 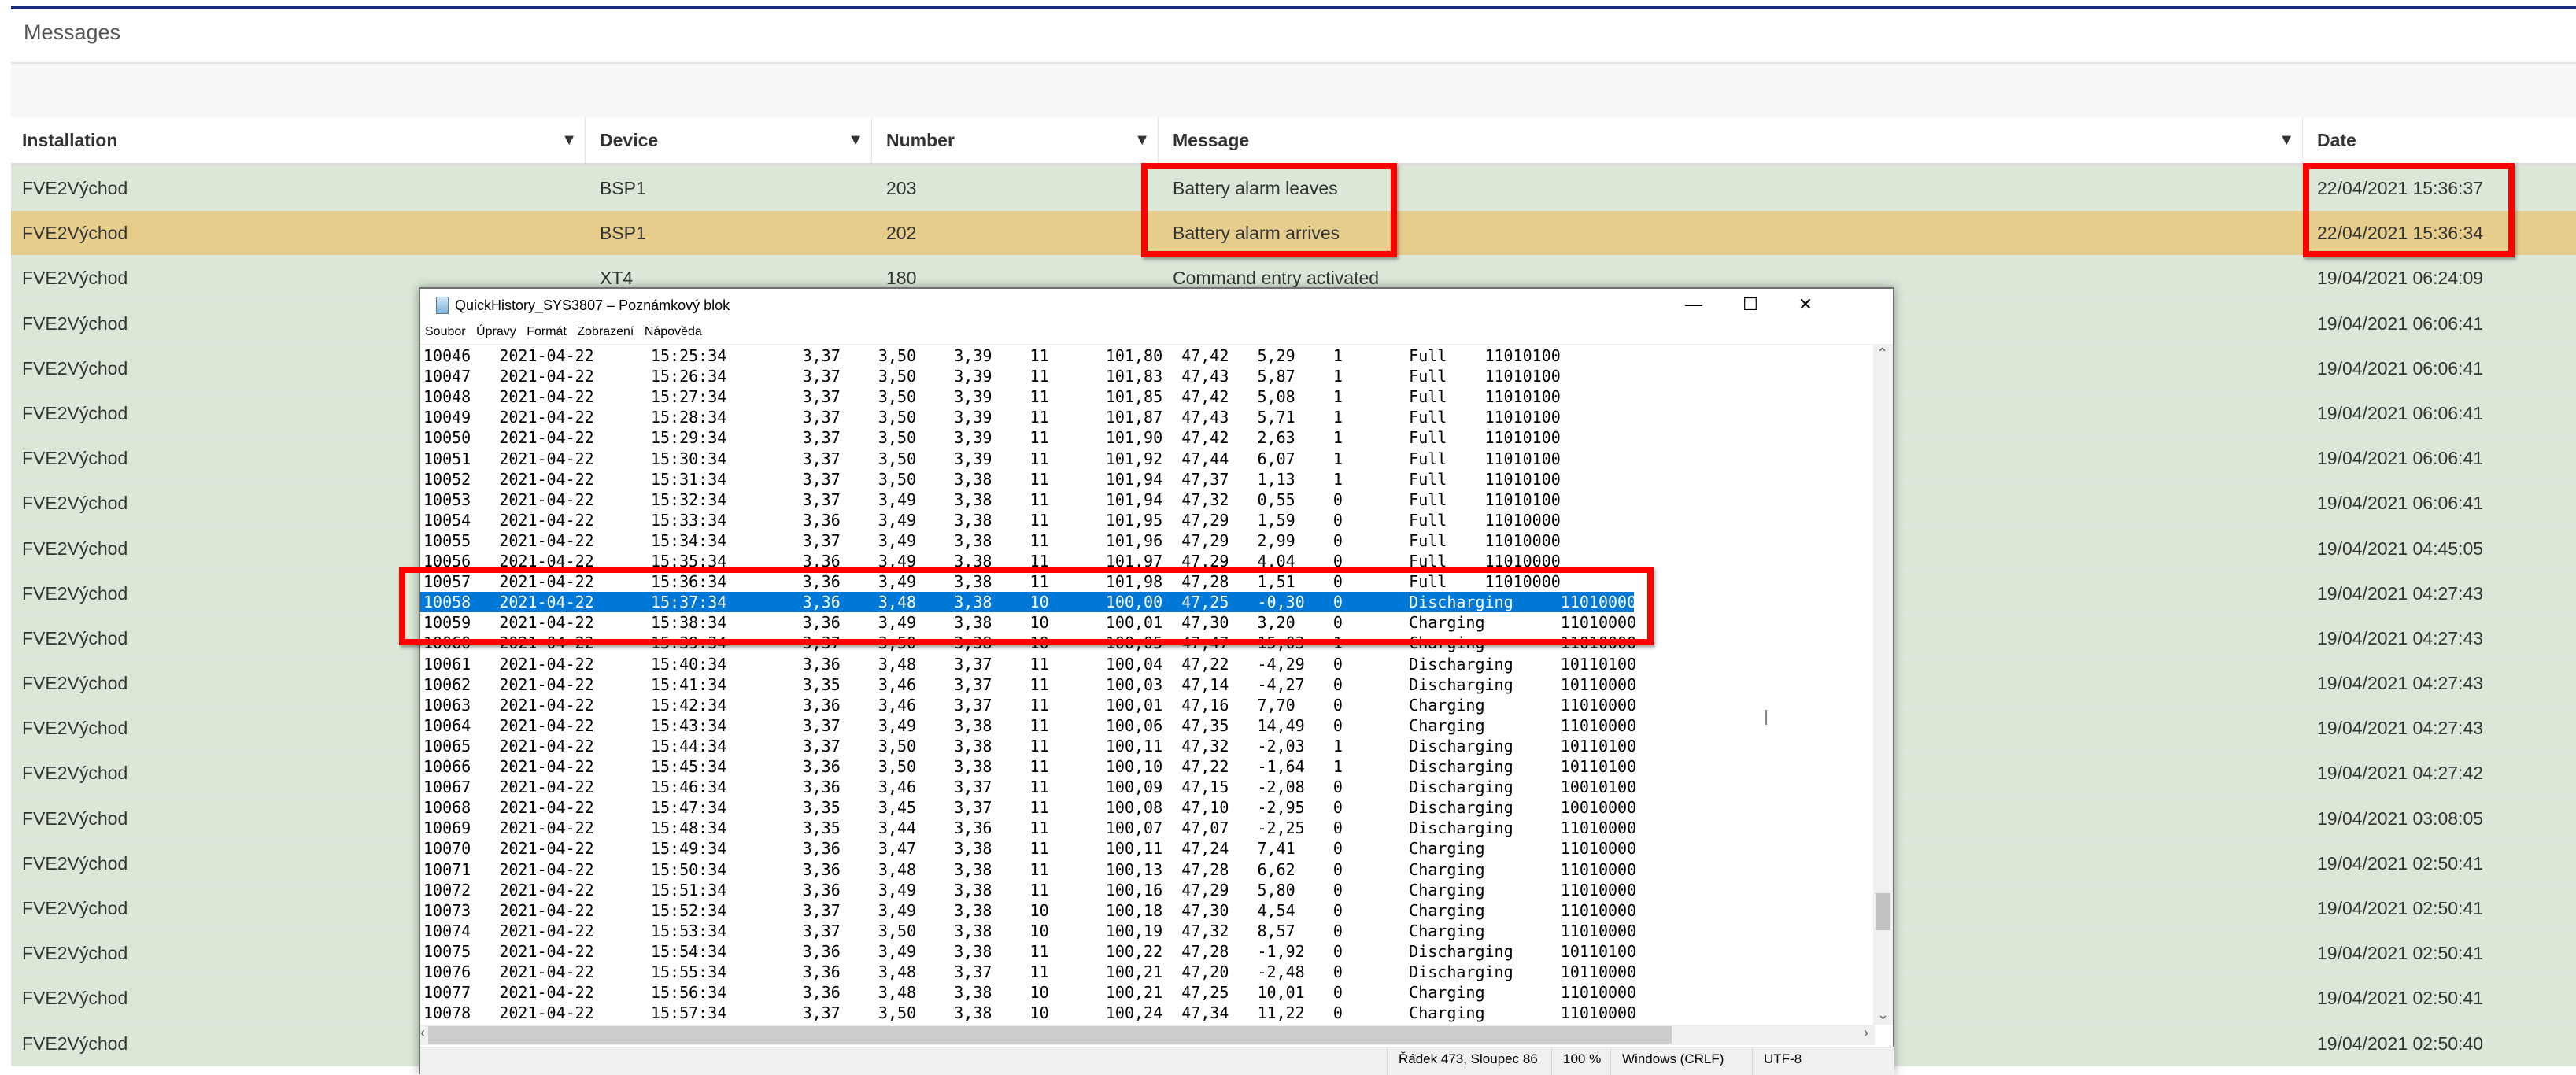 I want to click on text-field: -0,30, so click(x=1281, y=603).